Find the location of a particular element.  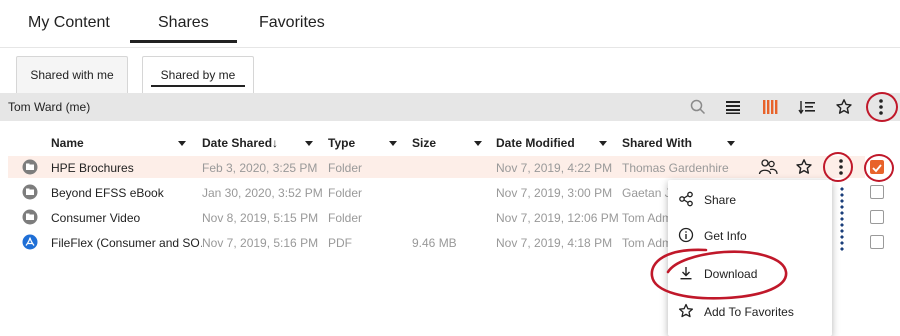

row-more-icons-partial is located at coordinates (842, 219).